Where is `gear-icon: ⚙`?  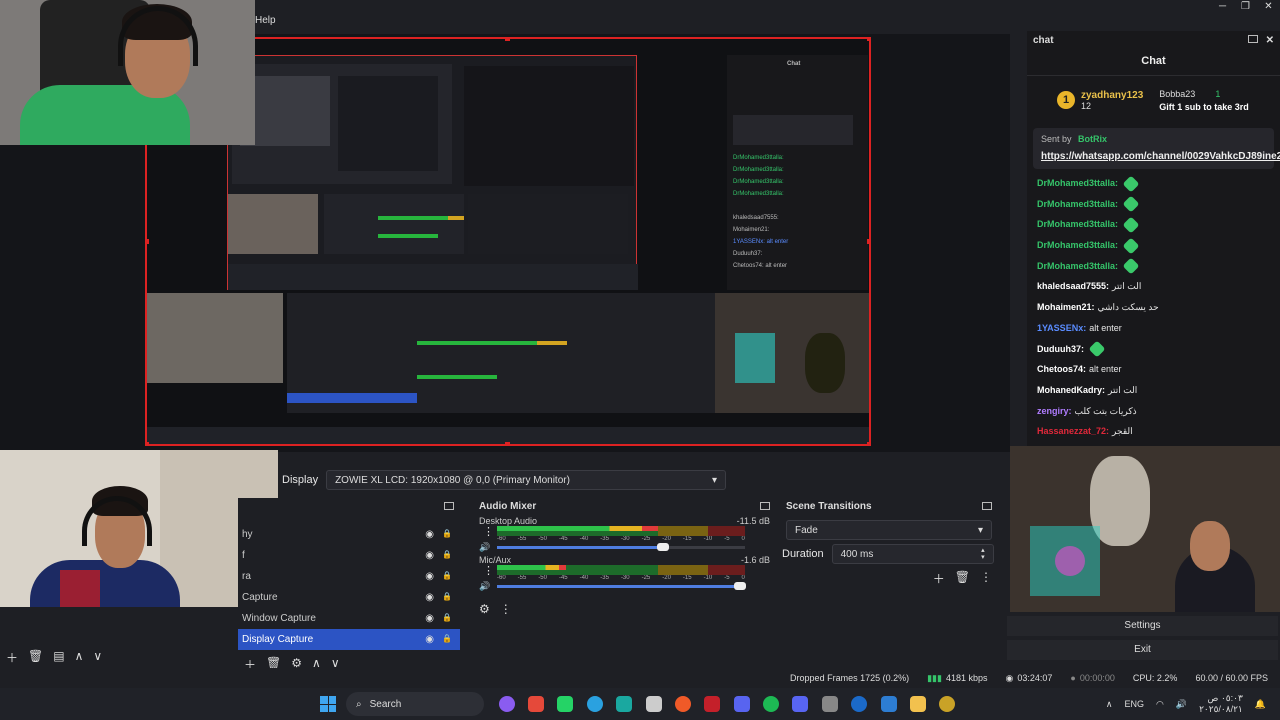 gear-icon: ⚙ is located at coordinates (484, 609).